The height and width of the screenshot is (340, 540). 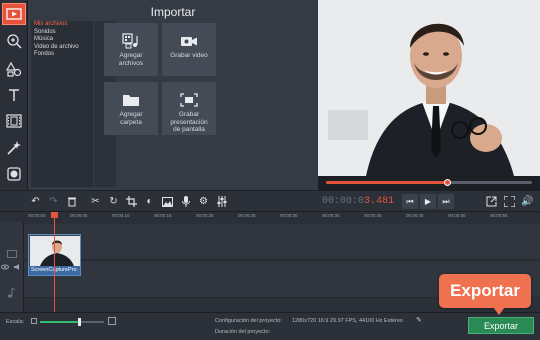 What do you see at coordinates (131, 59) in the screenshot?
I see `add-files-label: Agregar archivos` at bounding box center [131, 59].